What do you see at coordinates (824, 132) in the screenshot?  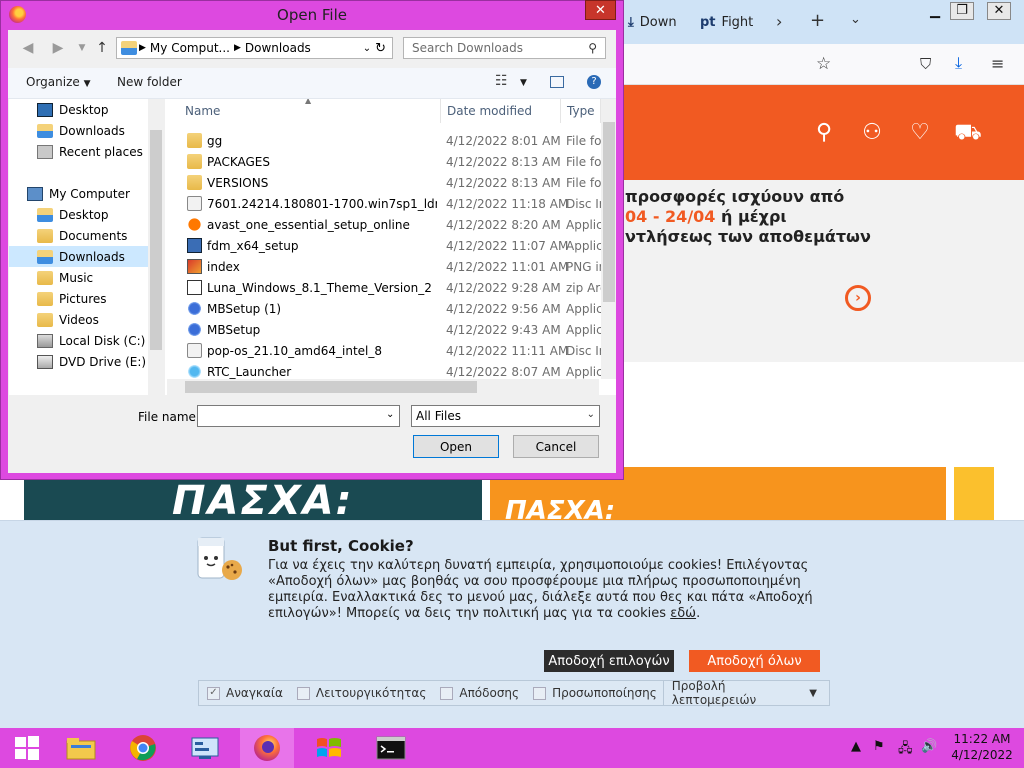 I see `search-icon: ⚲` at bounding box center [824, 132].